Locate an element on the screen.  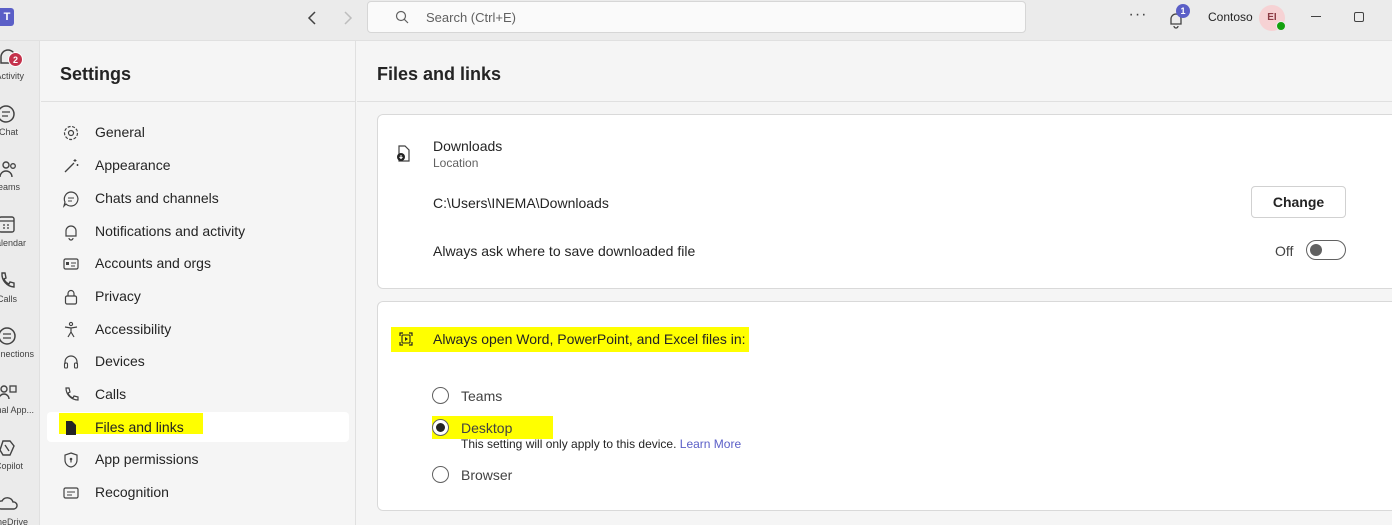
org-switcher: Contoso is located at coordinates (1230, 17).